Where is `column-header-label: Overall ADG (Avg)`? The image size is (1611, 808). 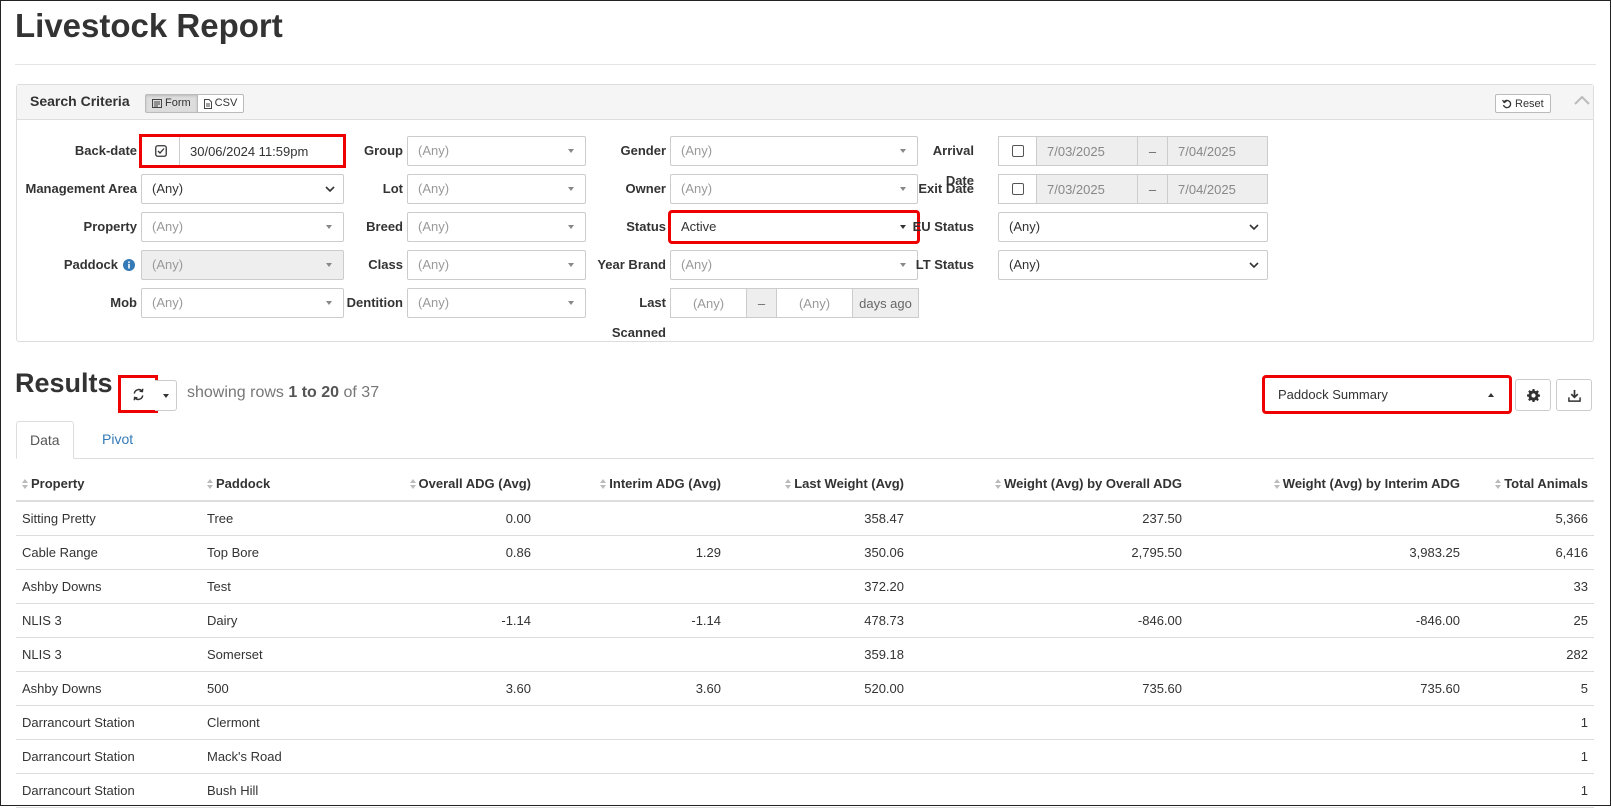
column-header-label: Overall ADG (Avg) is located at coordinates (474, 483).